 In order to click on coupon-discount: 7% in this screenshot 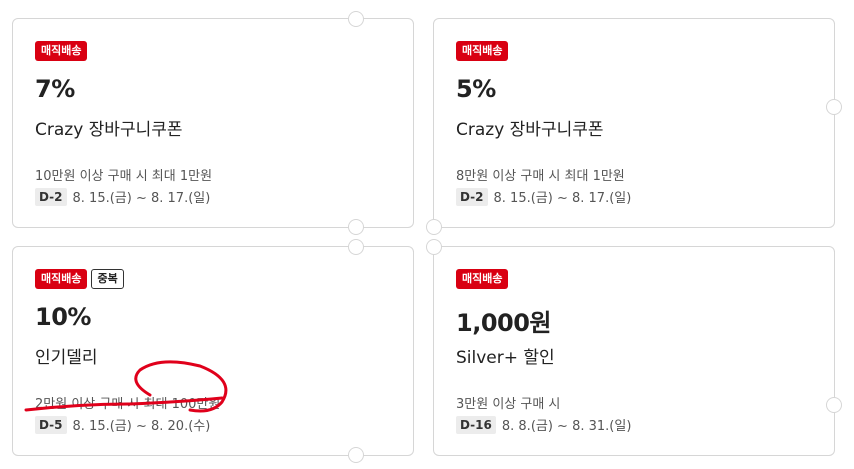, I will do `click(55, 89)`.